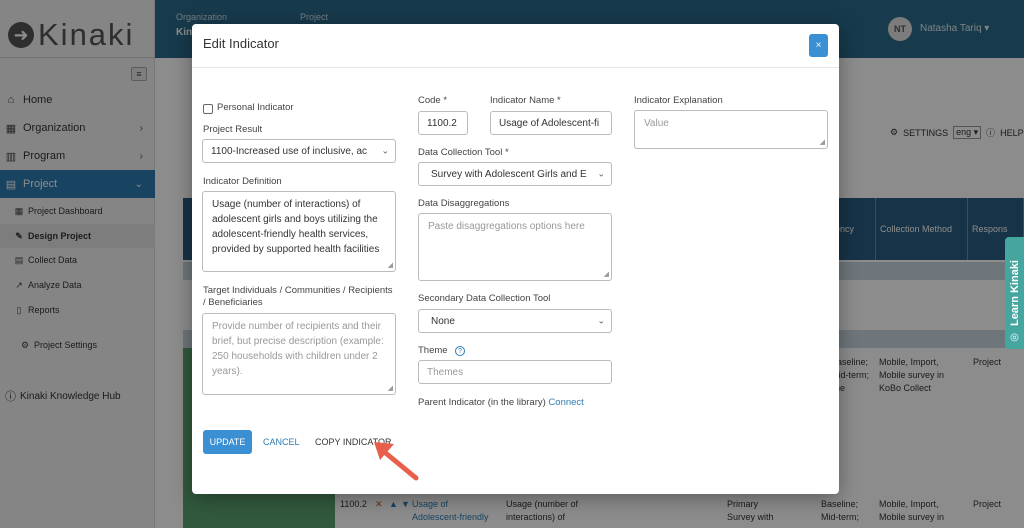 This screenshot has width=1024, height=528. Describe the element at coordinates (565, 402) in the screenshot. I see `connect-link: Connect` at that location.